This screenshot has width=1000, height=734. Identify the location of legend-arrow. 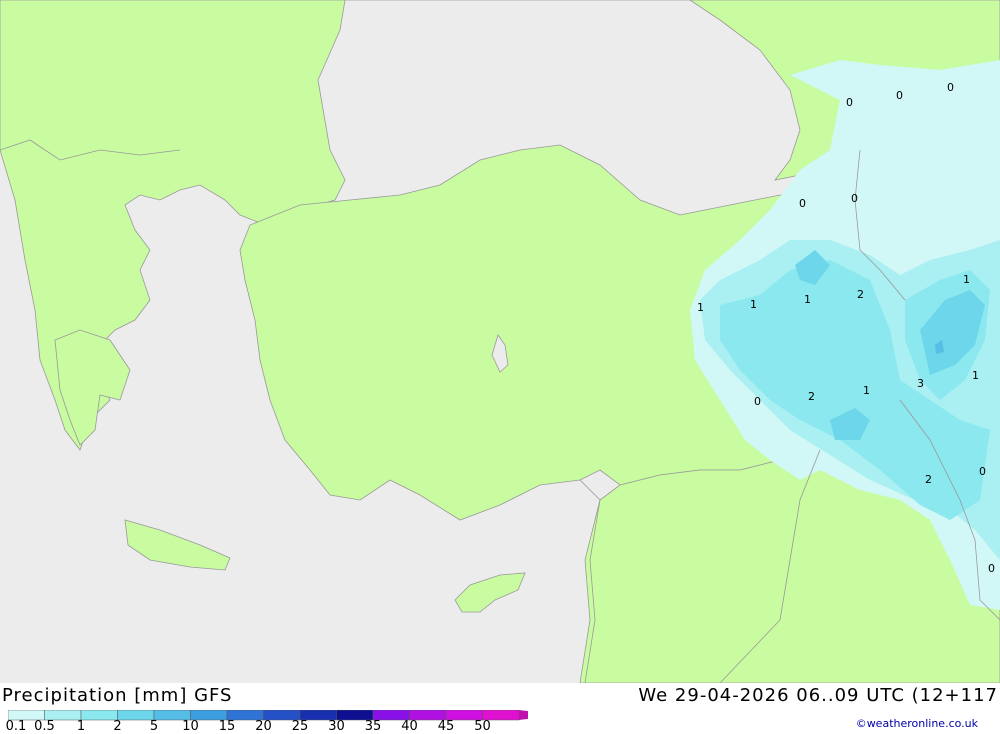
(538, 715).